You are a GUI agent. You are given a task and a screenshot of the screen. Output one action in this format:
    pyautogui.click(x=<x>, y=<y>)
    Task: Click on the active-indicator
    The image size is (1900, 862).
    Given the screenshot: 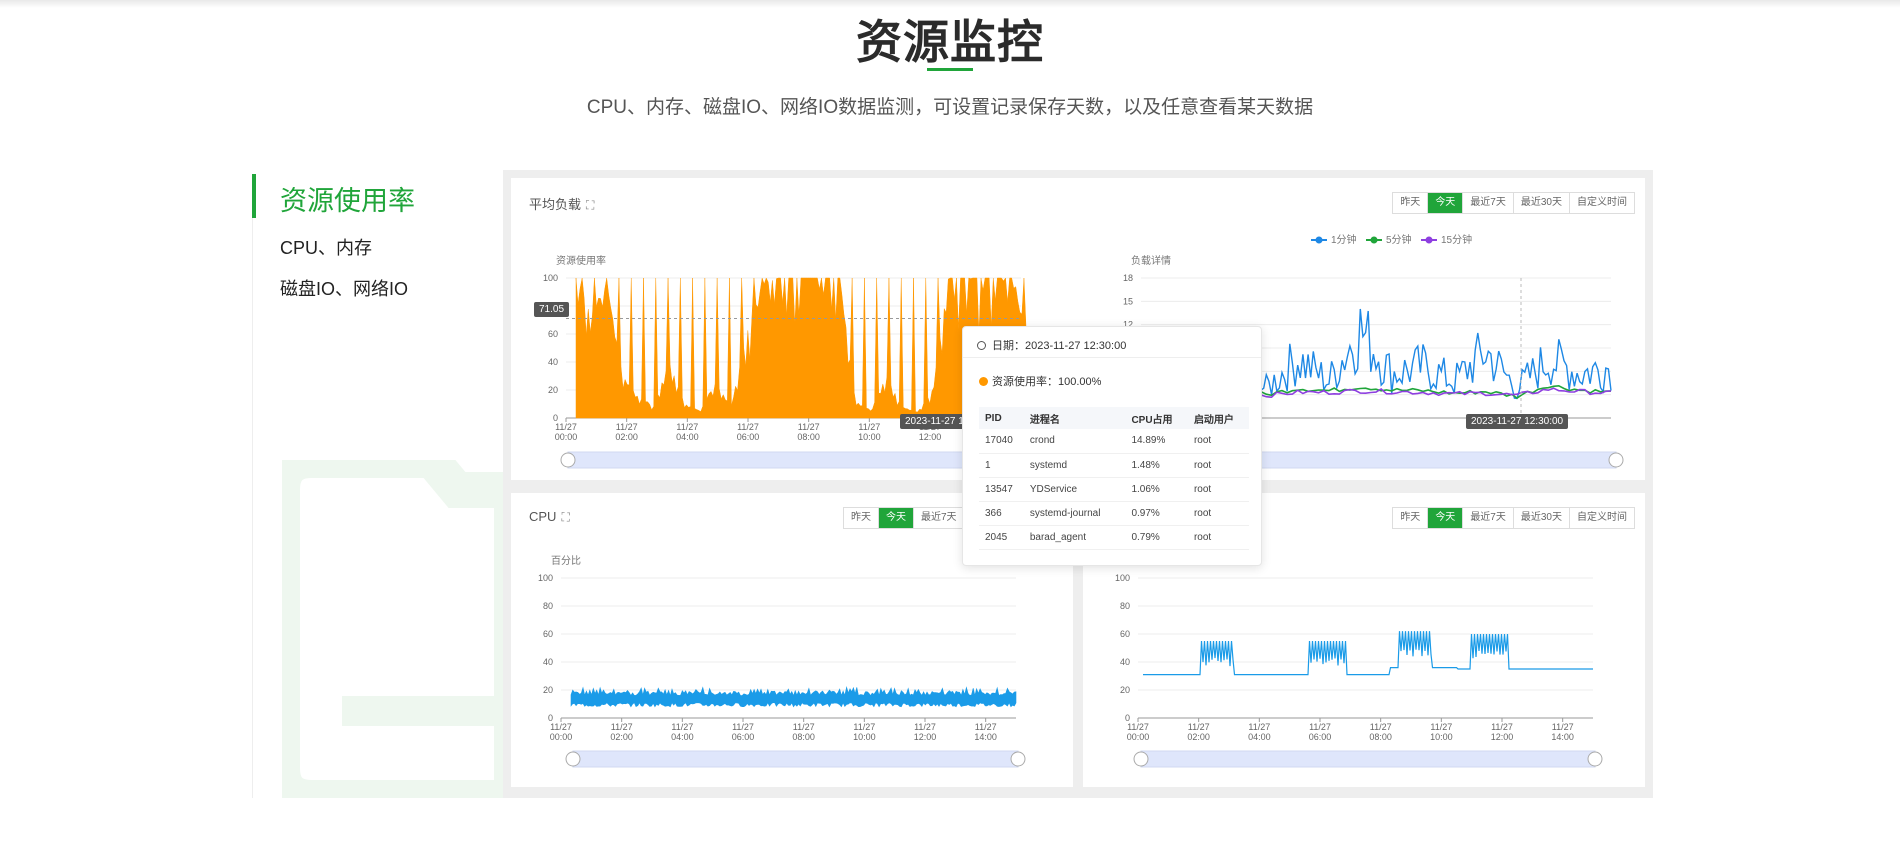 What is the action you would take?
    pyautogui.click(x=254, y=196)
    